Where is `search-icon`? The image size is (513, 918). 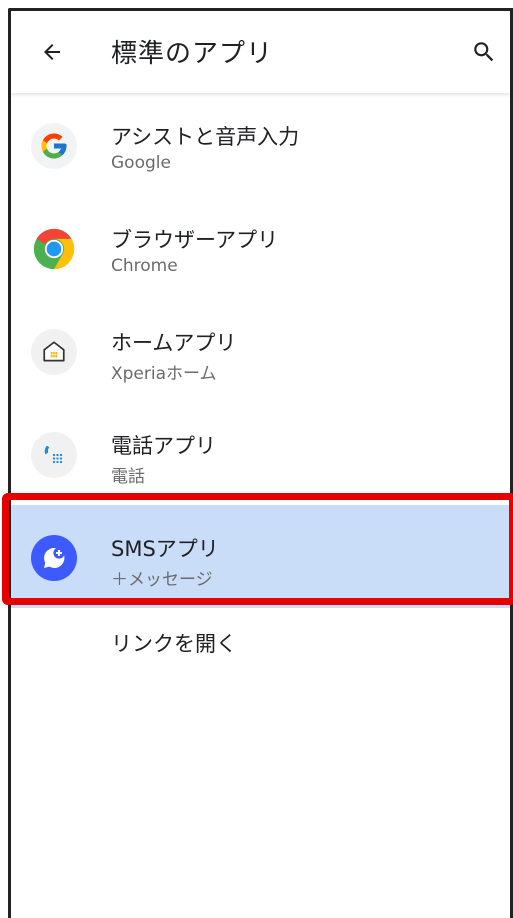 search-icon is located at coordinates (484, 52).